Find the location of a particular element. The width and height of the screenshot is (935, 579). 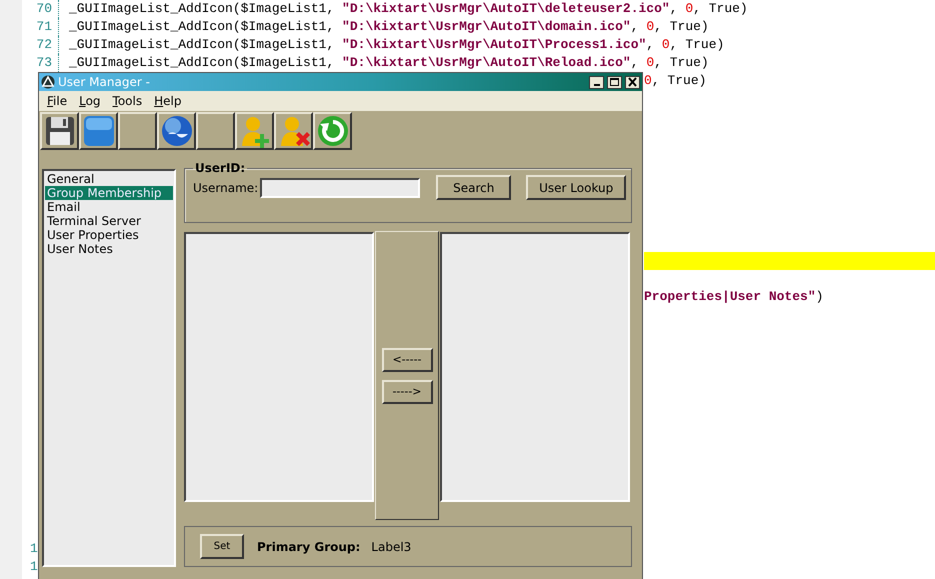

code-line: 0, True) is located at coordinates (675, 80).